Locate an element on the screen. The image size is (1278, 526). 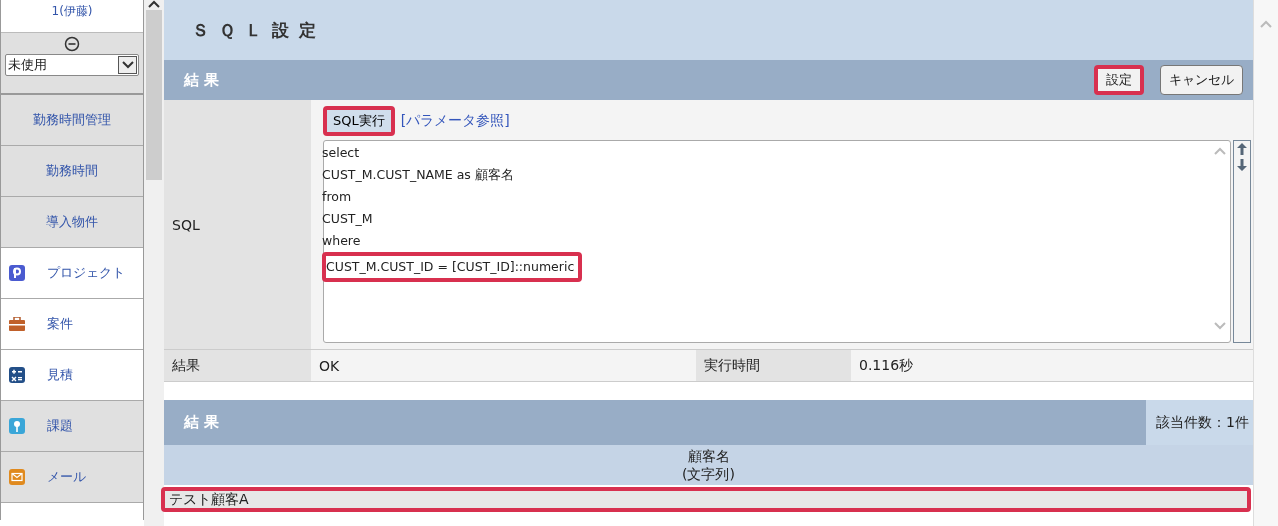
code-line: CUST_M.CUST_NAME as 顧客名 is located at coordinates (418, 175).